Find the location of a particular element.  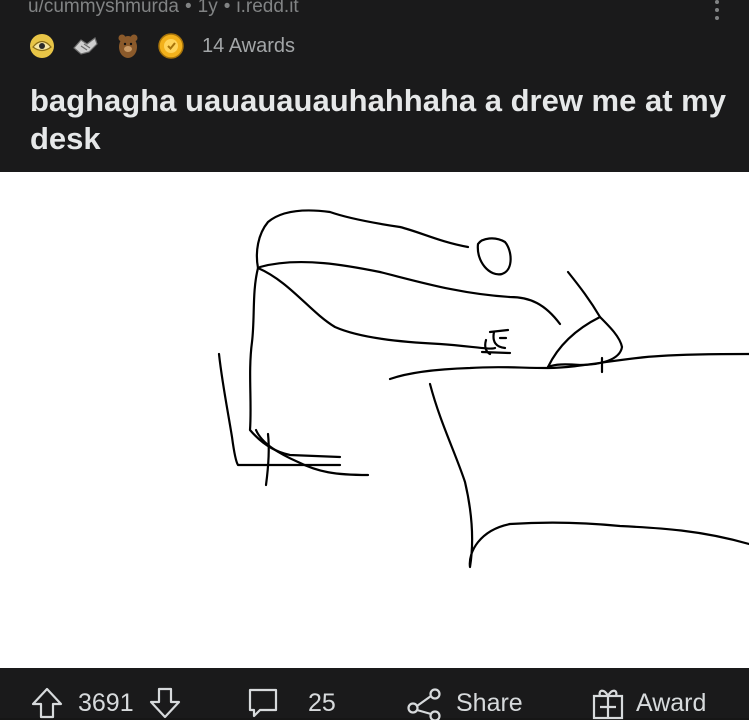

awards-row: 14 Awards is located at coordinates (161, 46).